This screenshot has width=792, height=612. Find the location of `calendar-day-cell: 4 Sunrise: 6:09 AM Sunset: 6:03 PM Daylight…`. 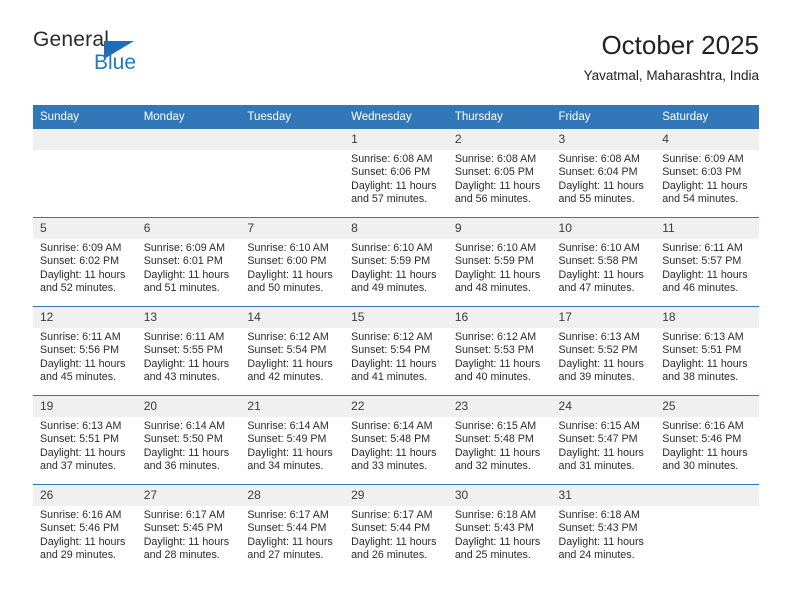

calendar-day-cell: 4 Sunrise: 6:09 AM Sunset: 6:03 PM Daylight… is located at coordinates (707, 173).